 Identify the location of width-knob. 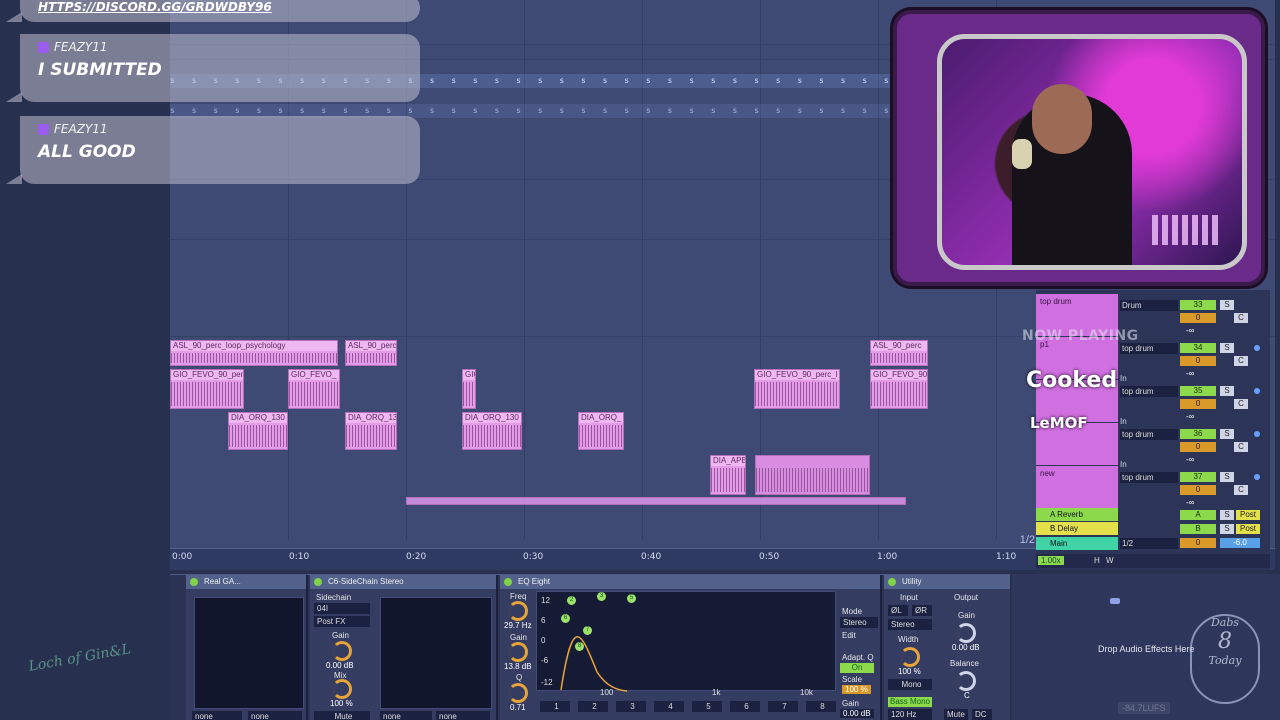
(910, 657).